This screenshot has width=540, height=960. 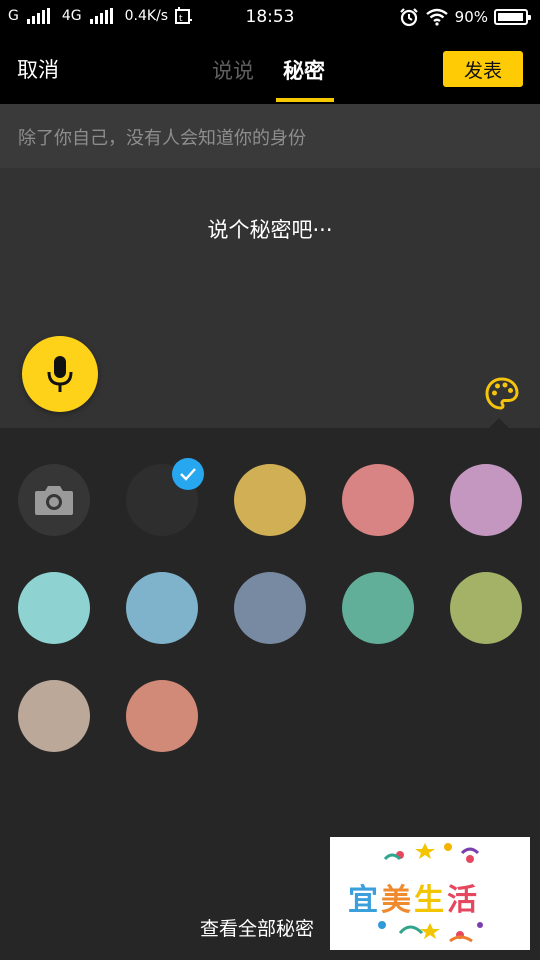 I want to click on wifi-icon, so click(x=436, y=17).